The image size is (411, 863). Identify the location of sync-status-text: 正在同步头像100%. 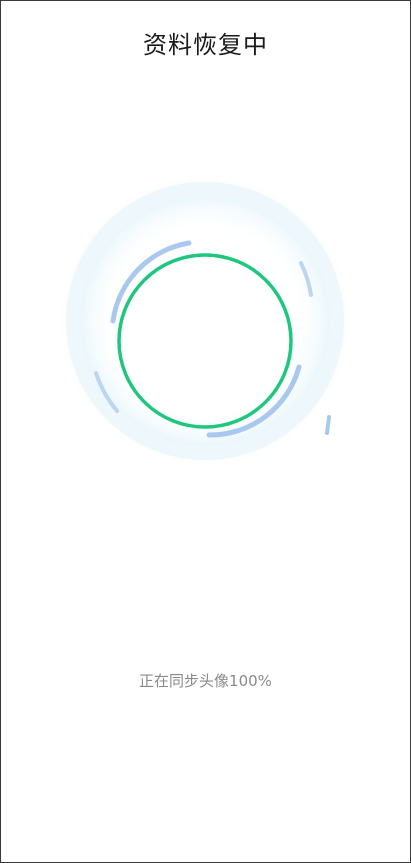
(205, 681).